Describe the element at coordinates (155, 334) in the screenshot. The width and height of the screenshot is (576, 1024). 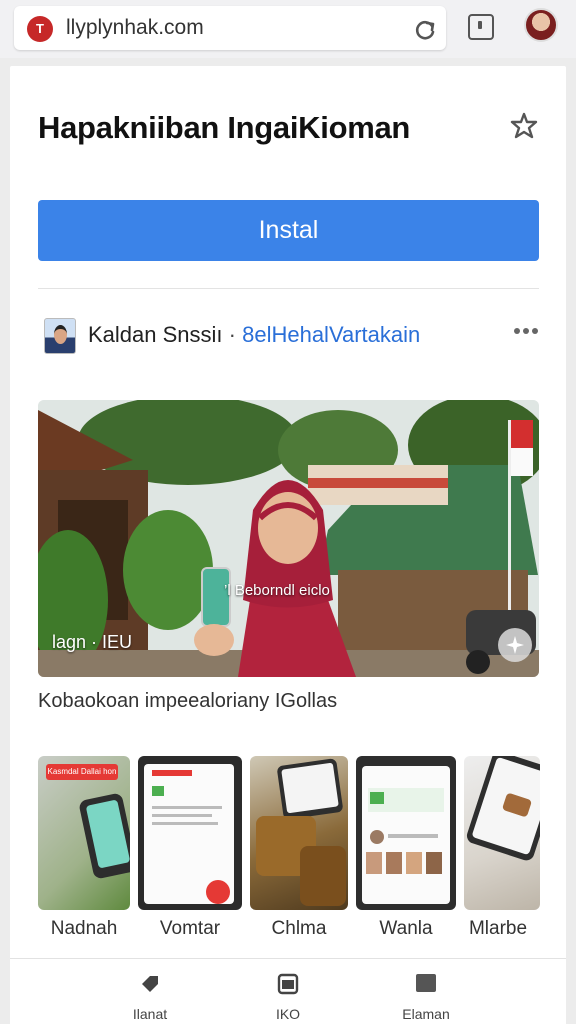
I see `author-name: Kaldan Snssiı` at that location.